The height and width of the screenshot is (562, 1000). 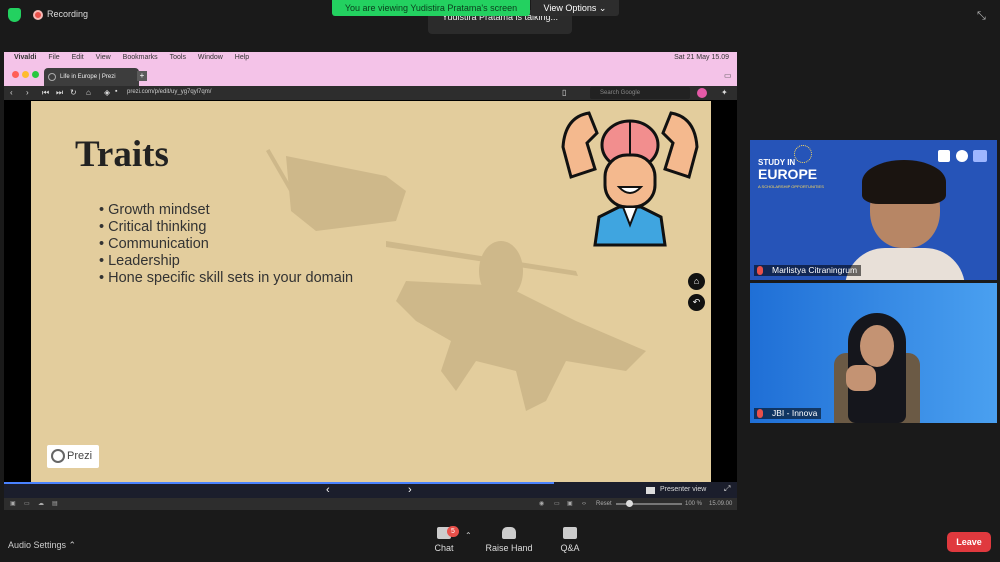 I want to click on presenter-view-icon, so click(x=650, y=490).